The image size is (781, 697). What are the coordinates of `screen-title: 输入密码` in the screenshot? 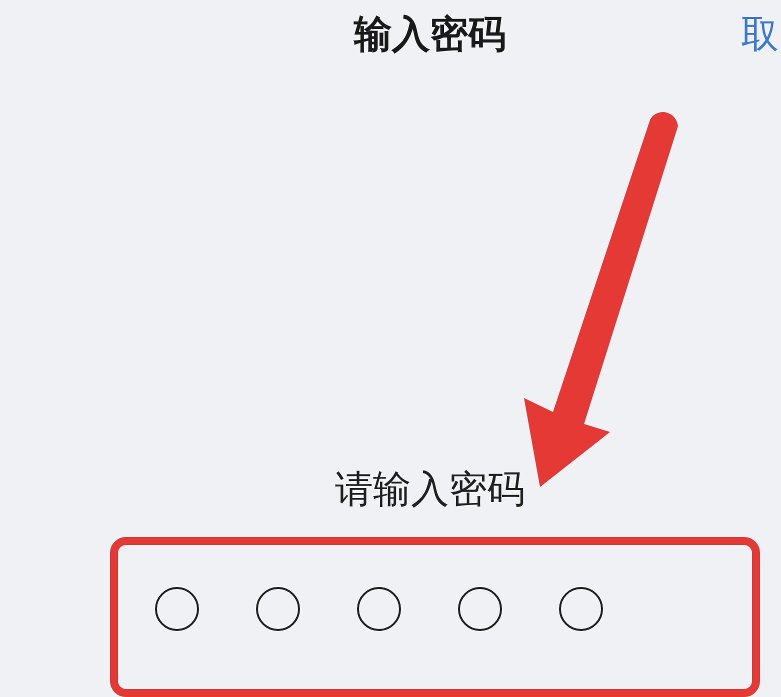 It's located at (429, 34).